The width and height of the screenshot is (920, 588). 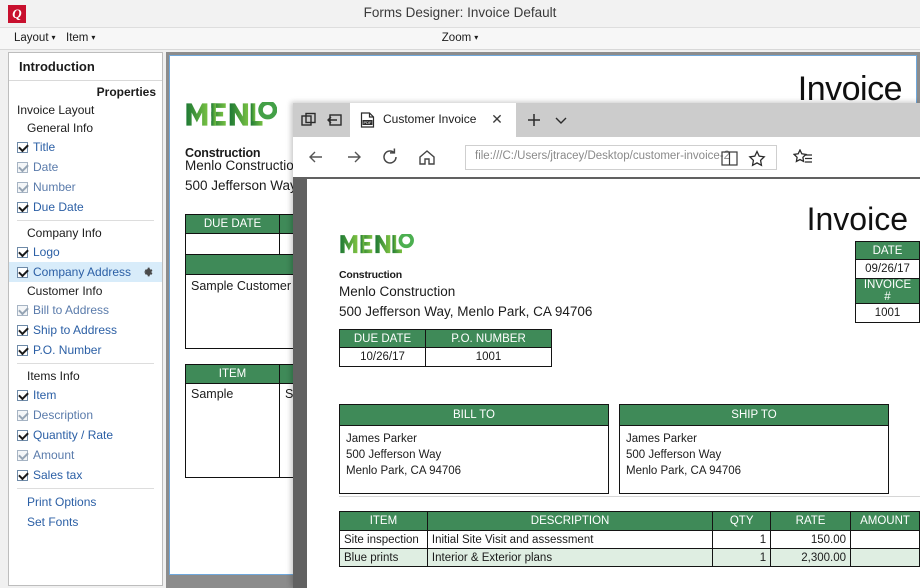 I want to click on checkbox-item, so click(x=22, y=395).